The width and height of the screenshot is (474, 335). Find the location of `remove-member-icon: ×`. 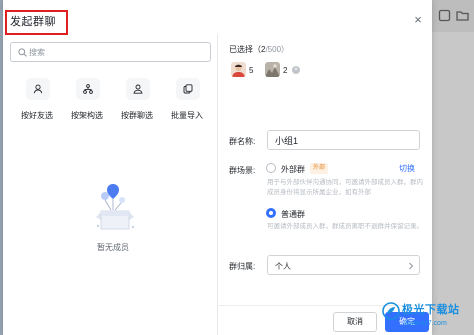

remove-member-icon: × is located at coordinates (296, 70).